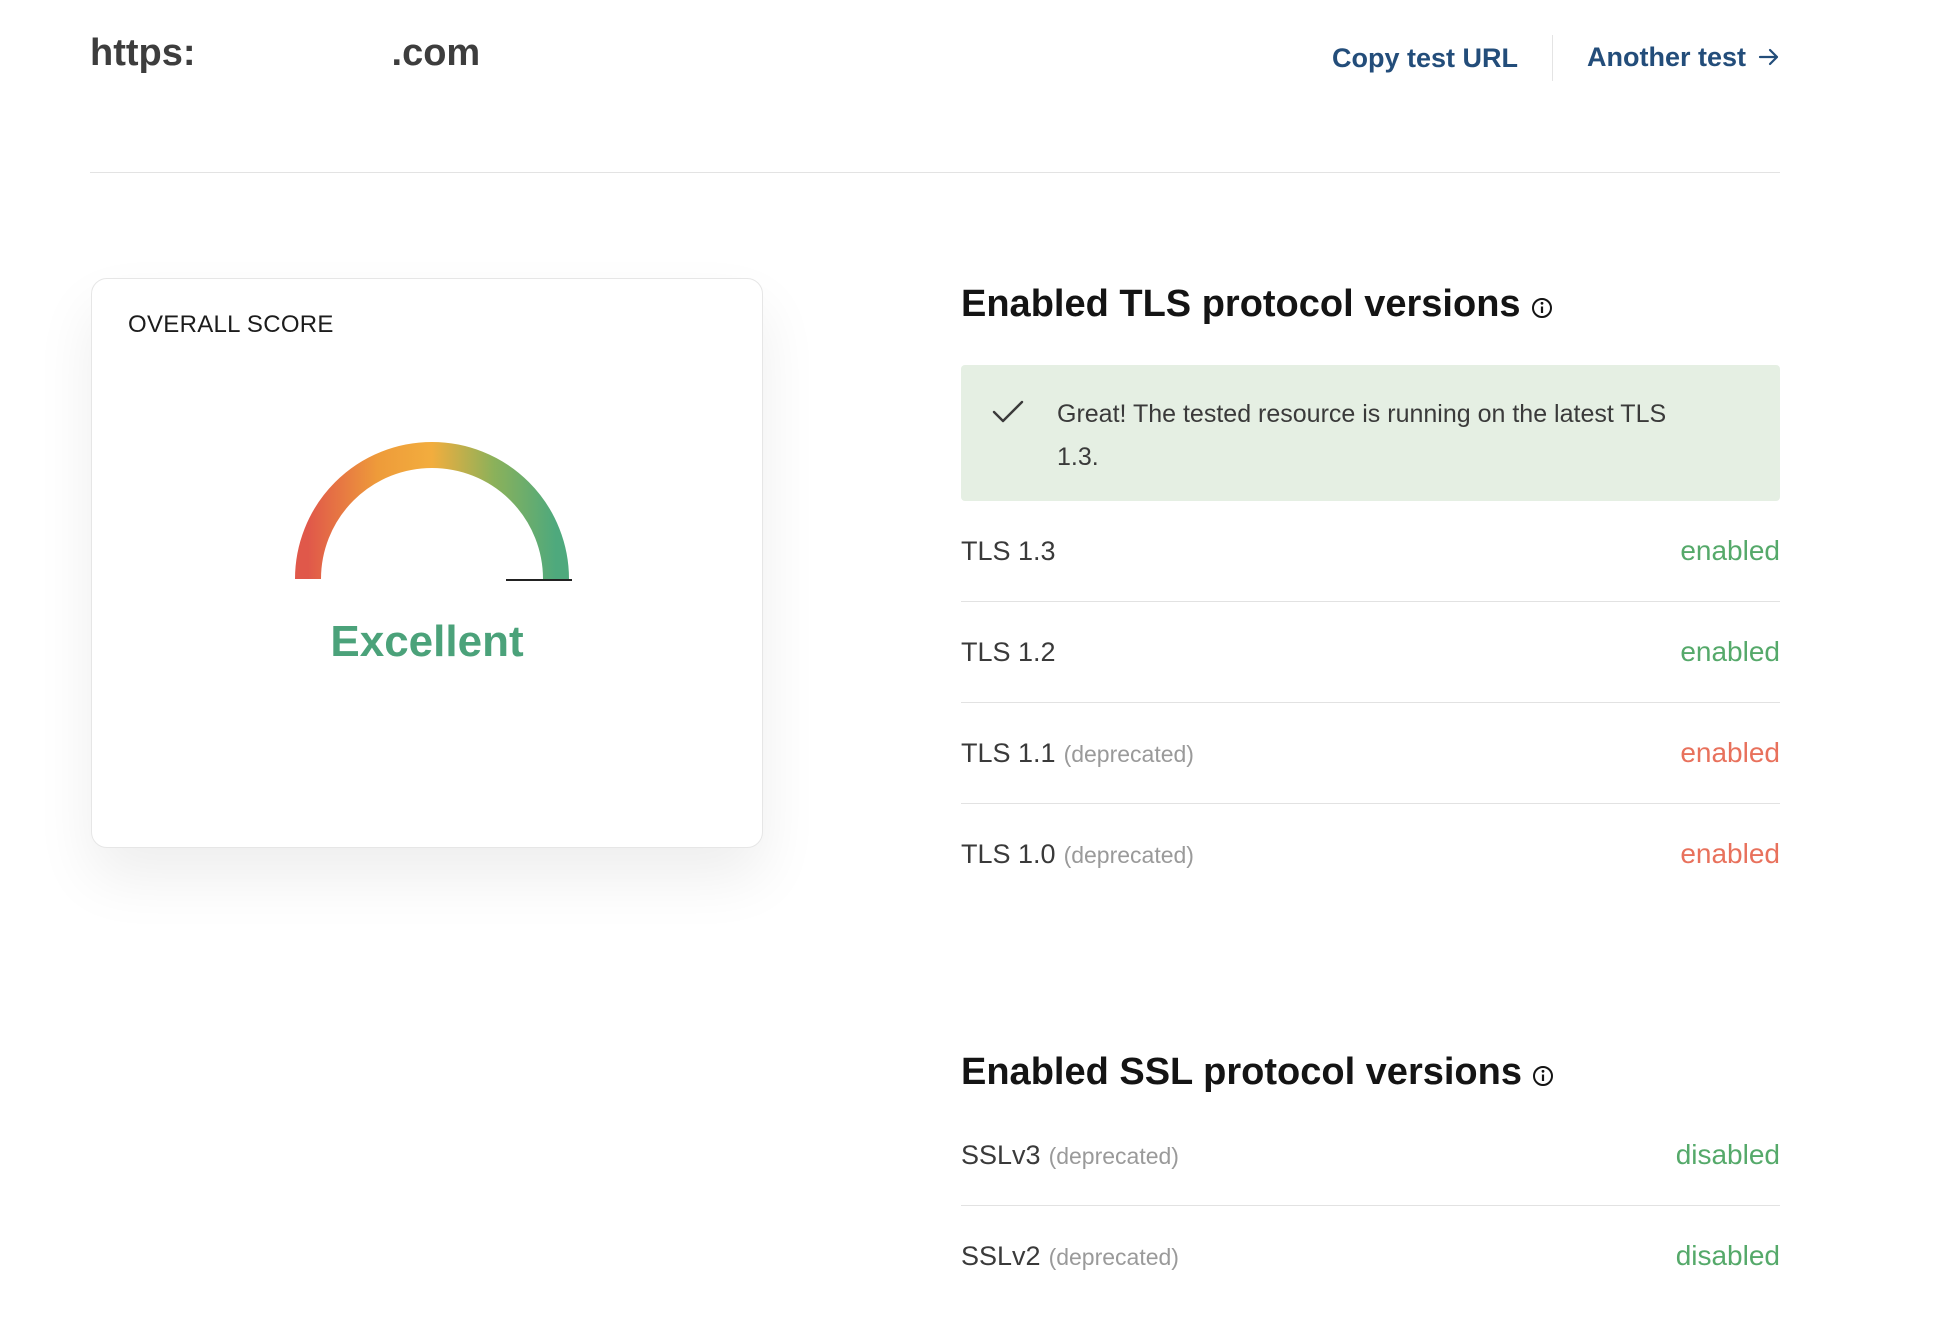  What do you see at coordinates (1241, 304) in the screenshot?
I see `tls-title-text: Enabled TLS protocol versions` at bounding box center [1241, 304].